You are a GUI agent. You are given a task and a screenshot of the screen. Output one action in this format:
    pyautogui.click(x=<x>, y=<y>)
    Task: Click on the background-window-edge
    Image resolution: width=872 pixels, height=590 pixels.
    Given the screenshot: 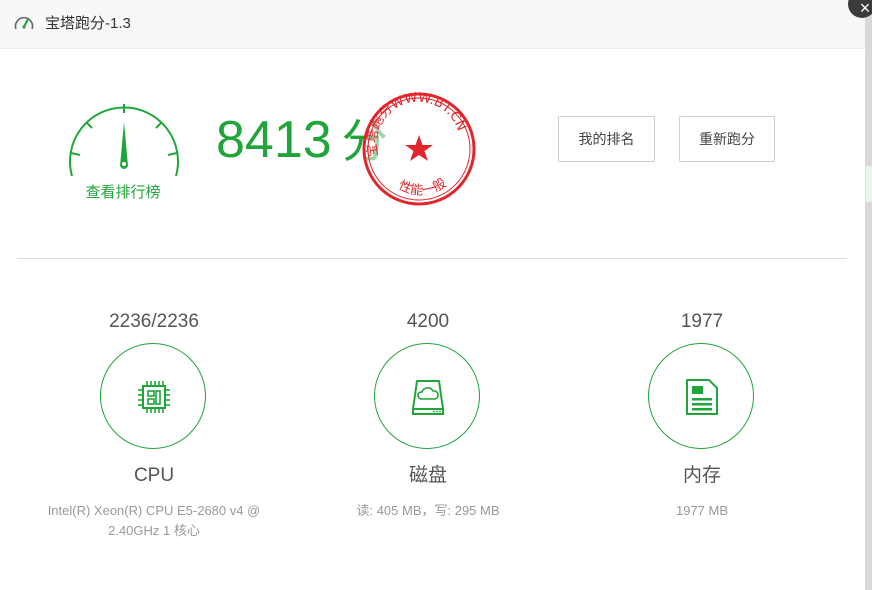 What is the action you would take?
    pyautogui.click(x=868, y=295)
    